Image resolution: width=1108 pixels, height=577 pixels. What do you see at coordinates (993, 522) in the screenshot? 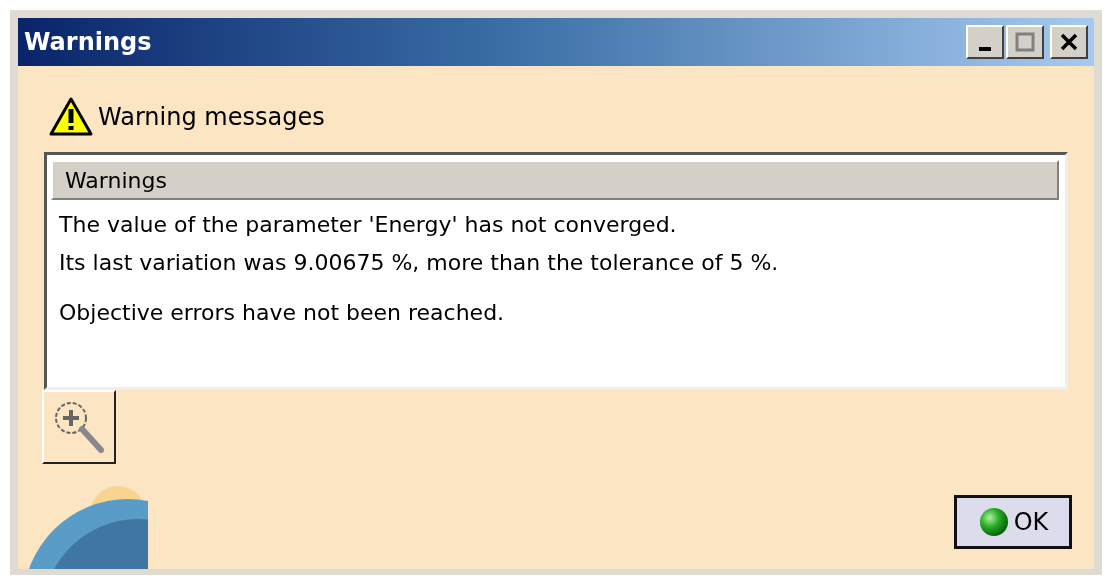
I see `ball-icon` at bounding box center [993, 522].